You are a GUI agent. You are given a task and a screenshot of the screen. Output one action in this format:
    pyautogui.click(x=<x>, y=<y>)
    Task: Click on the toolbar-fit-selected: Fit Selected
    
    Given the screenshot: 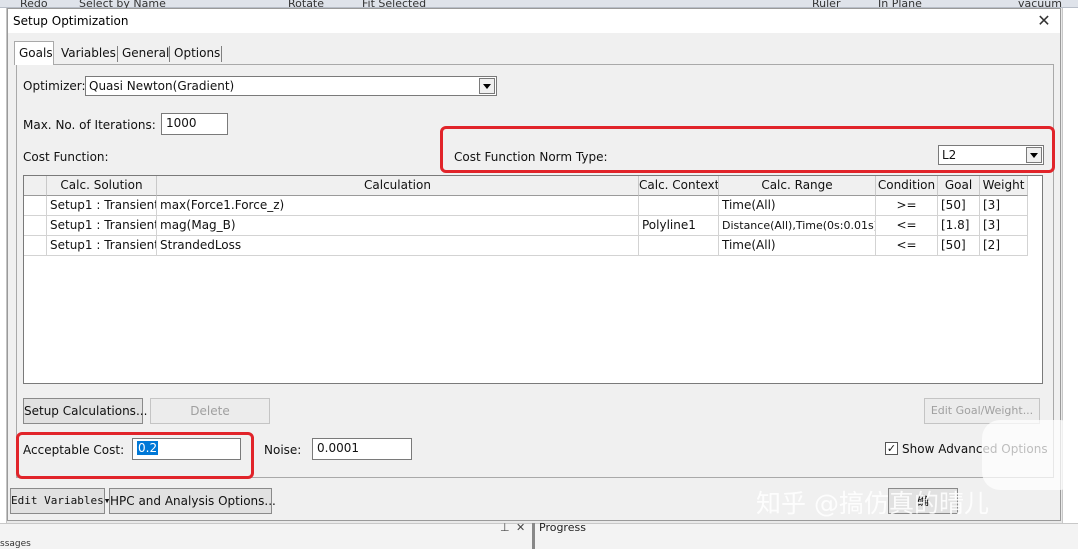 What is the action you would take?
    pyautogui.click(x=394, y=5)
    